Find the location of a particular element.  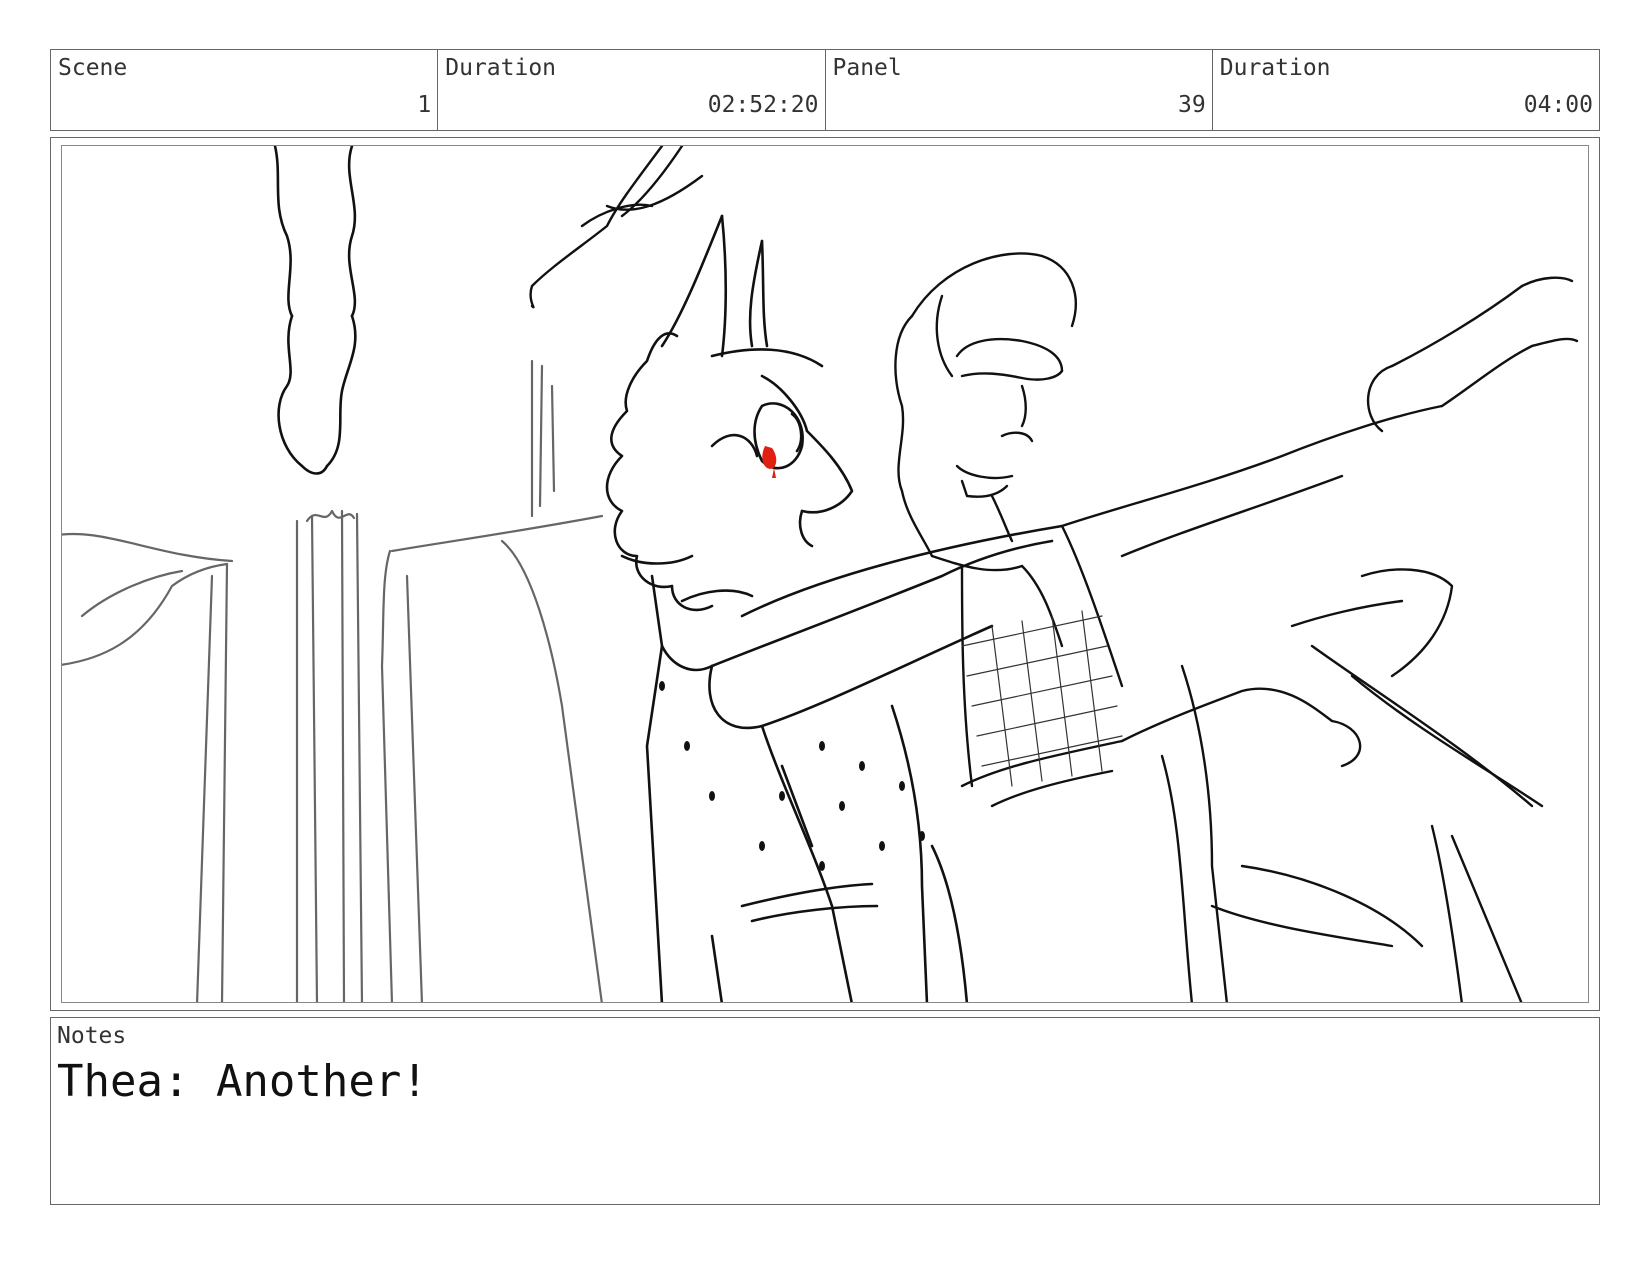

duration-label: Duration is located at coordinates (501, 68).